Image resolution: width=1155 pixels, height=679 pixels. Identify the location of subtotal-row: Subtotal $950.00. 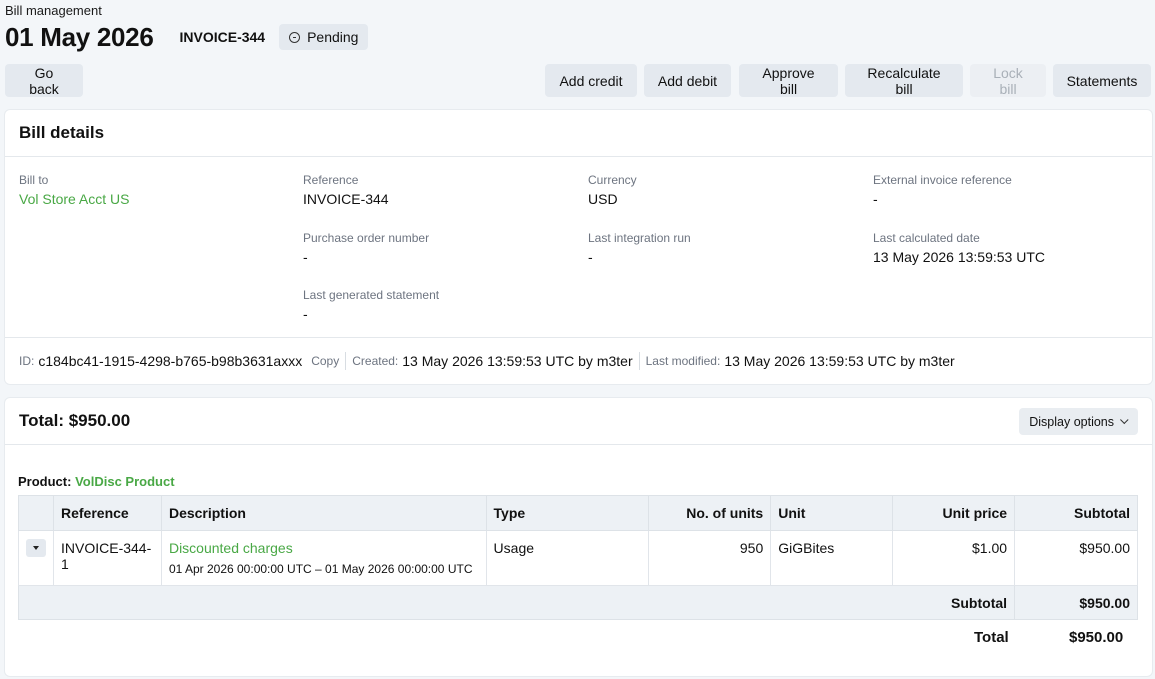
(577, 602).